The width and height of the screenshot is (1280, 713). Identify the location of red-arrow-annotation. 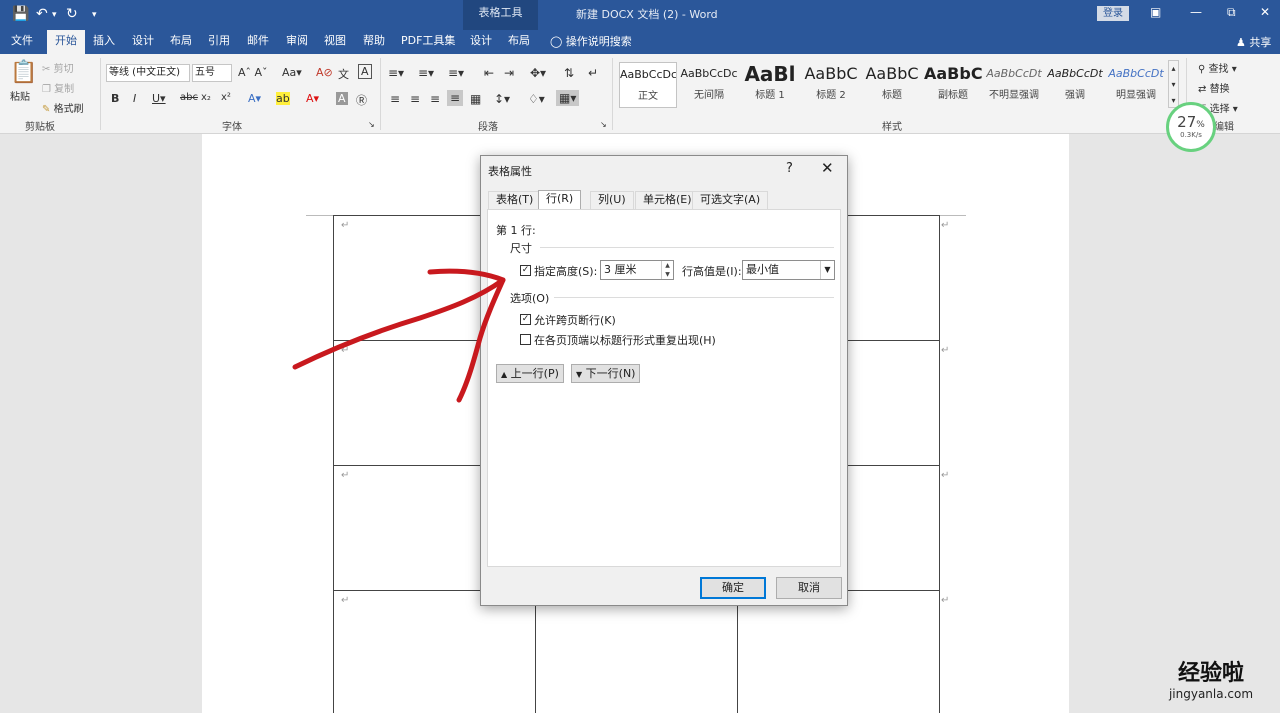
(399, 335).